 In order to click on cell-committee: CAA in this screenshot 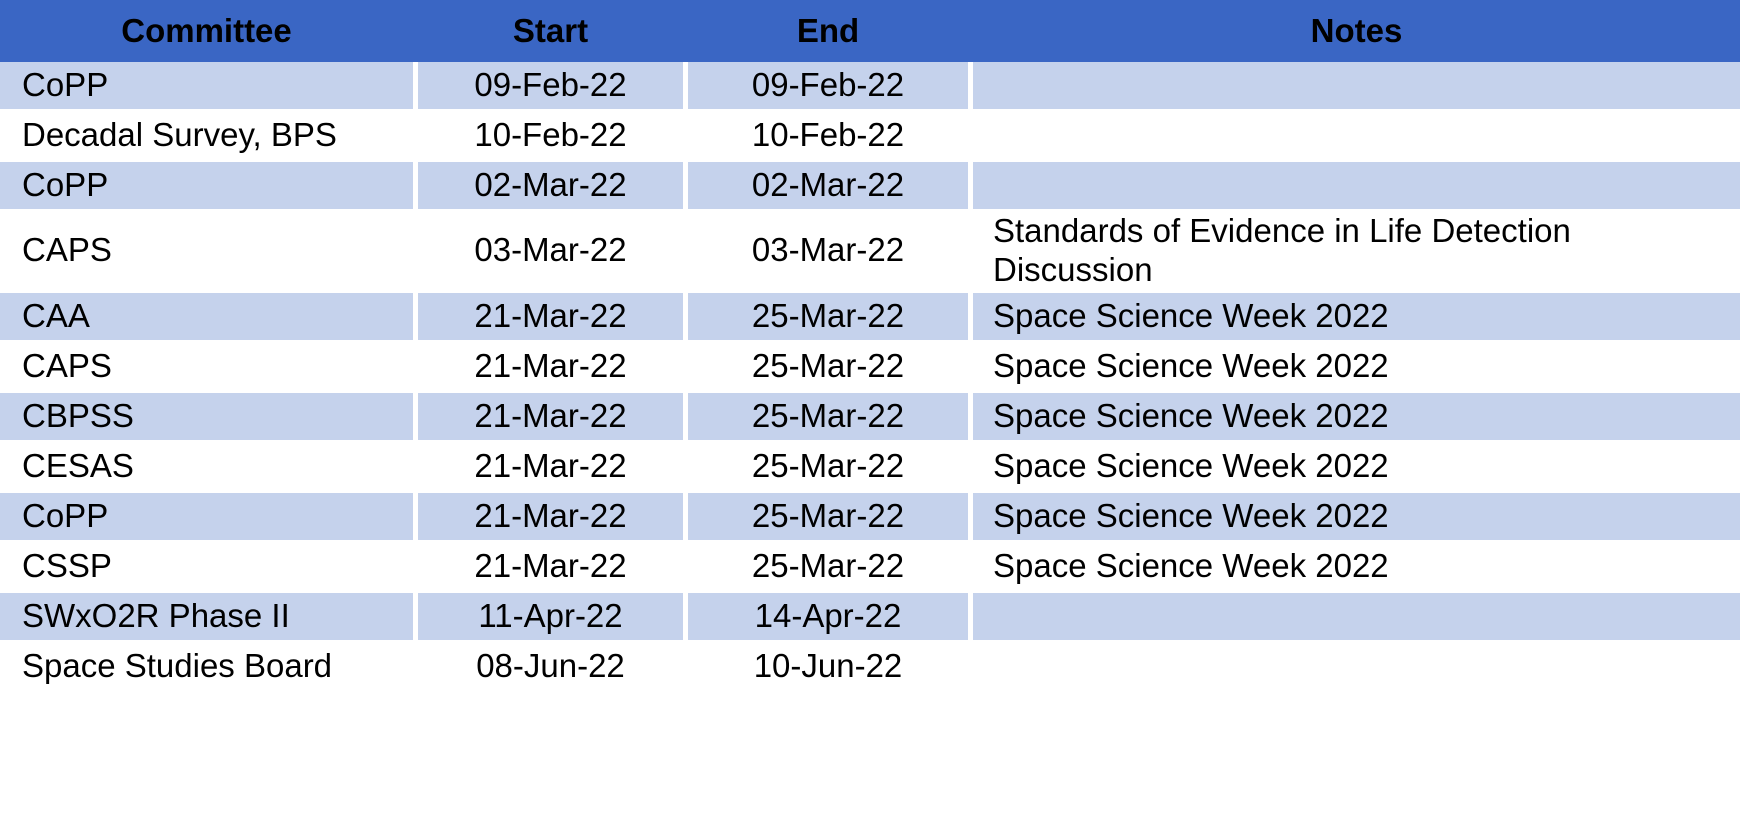, I will do `click(206, 317)`.